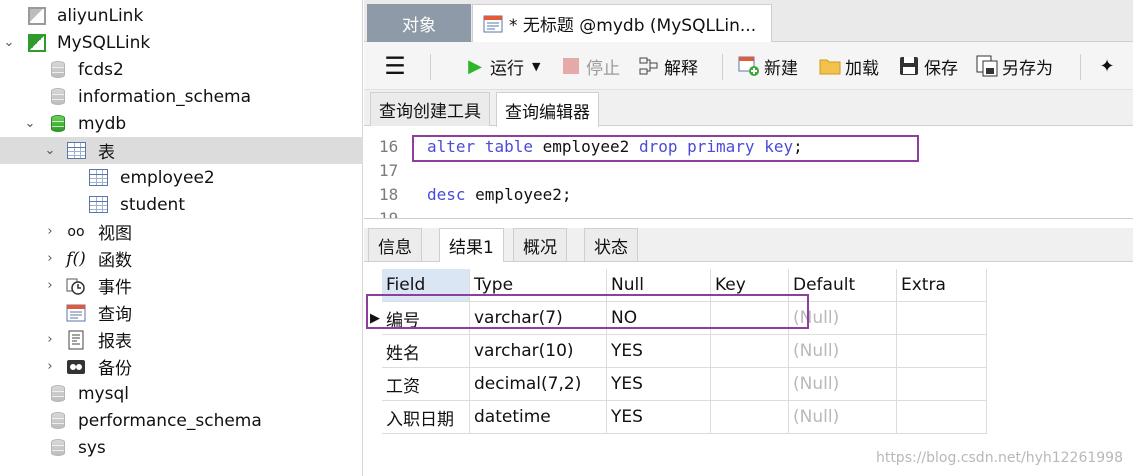  What do you see at coordinates (103, 393) in the screenshot?
I see `tree-item-label: mysql` at bounding box center [103, 393].